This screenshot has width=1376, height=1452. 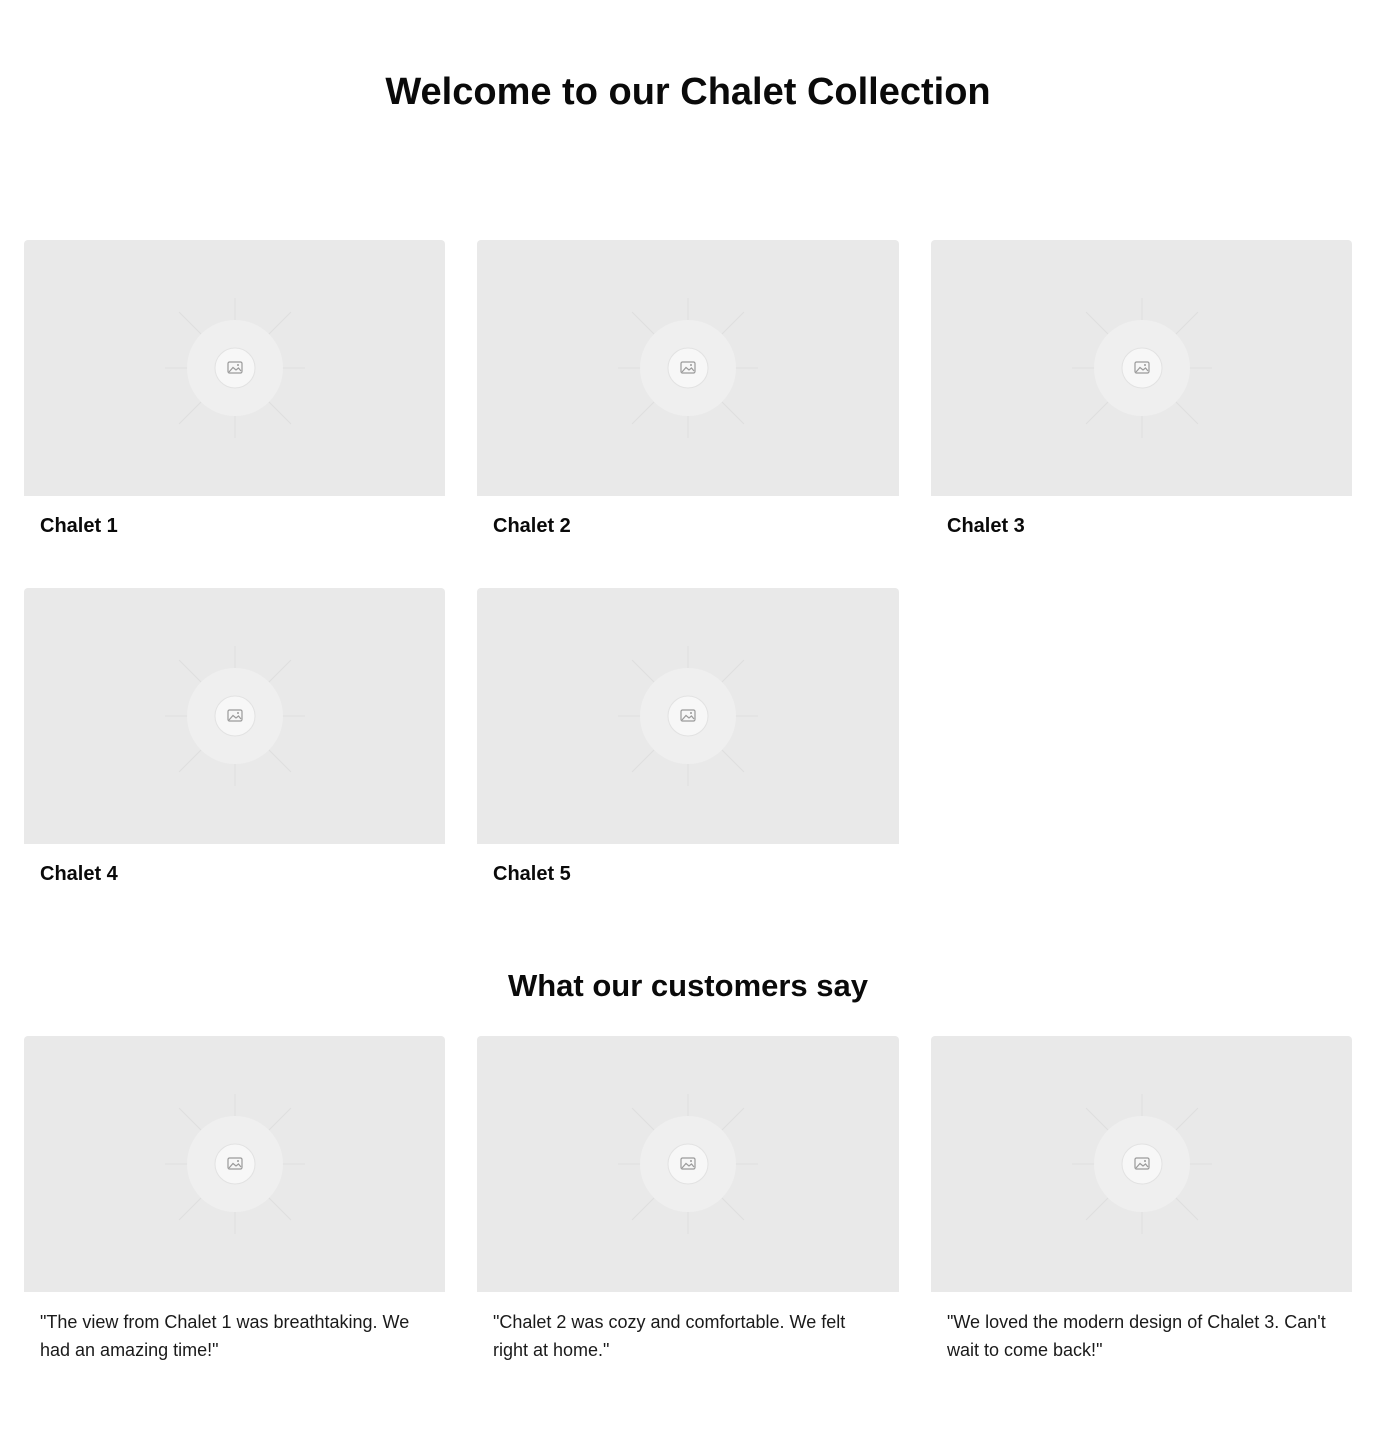 I want to click on chalet-card: Chalet 5, so click(x=688, y=742).